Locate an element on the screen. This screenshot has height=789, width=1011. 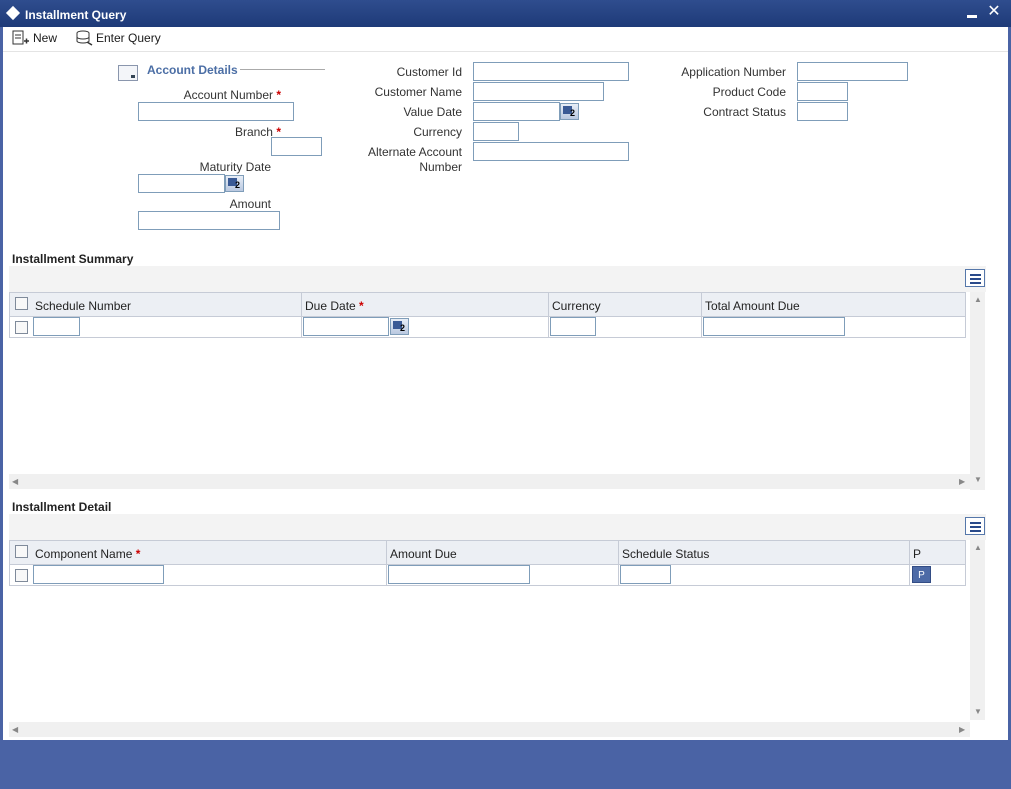
summary-select-all-checkbox is located at coordinates (21, 303).